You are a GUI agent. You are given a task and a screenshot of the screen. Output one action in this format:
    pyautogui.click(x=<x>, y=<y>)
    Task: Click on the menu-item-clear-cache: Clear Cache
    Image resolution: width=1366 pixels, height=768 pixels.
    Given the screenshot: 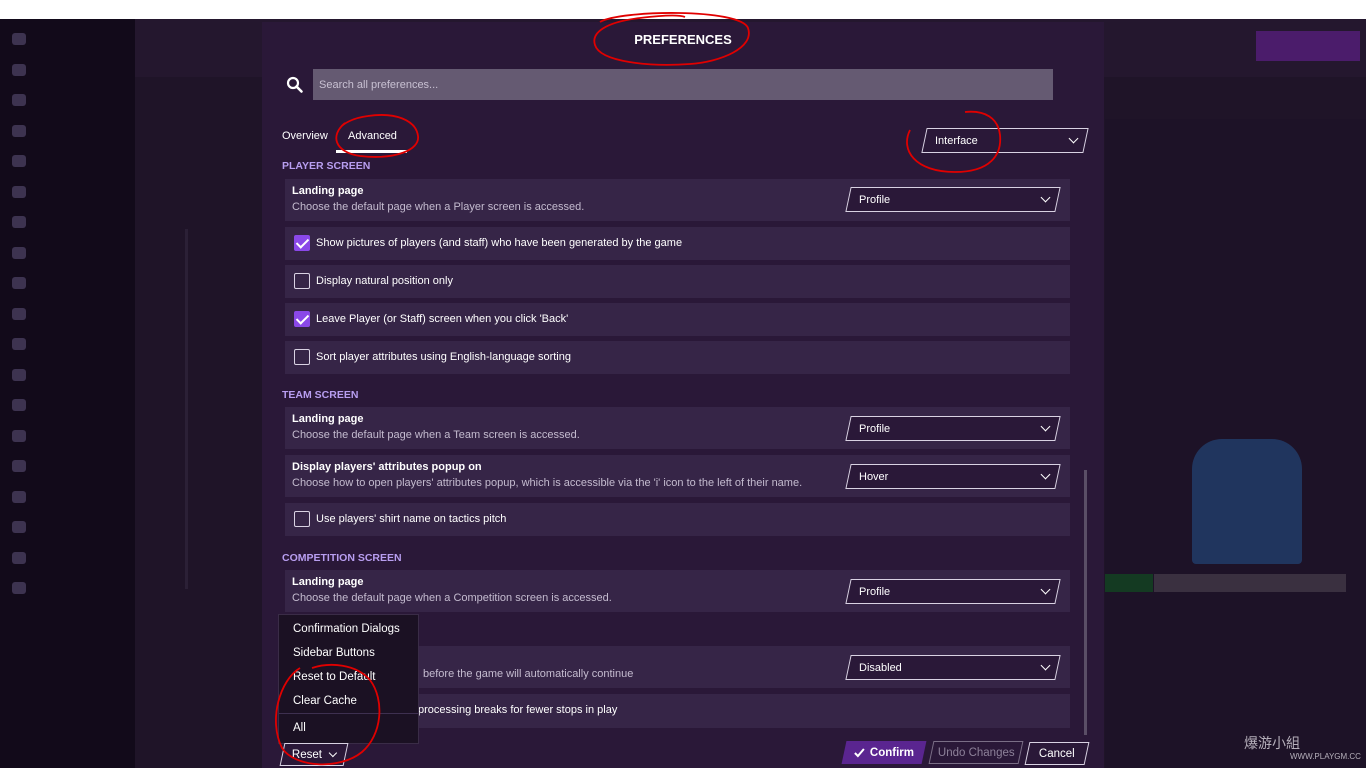 What is the action you would take?
    pyautogui.click(x=325, y=701)
    